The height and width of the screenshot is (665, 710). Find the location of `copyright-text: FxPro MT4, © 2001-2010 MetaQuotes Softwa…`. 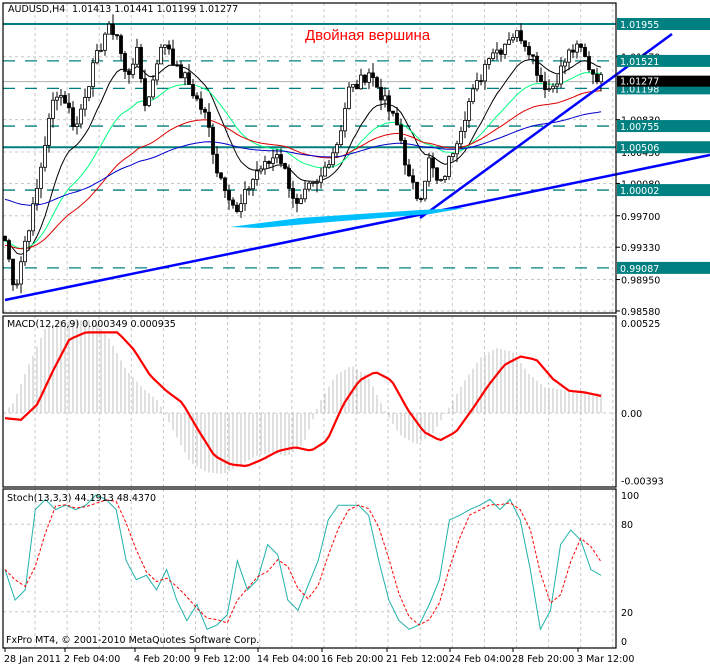

copyright-text: FxPro MT4, © 2001-2010 MetaQuotes Softwa… is located at coordinates (132, 640).